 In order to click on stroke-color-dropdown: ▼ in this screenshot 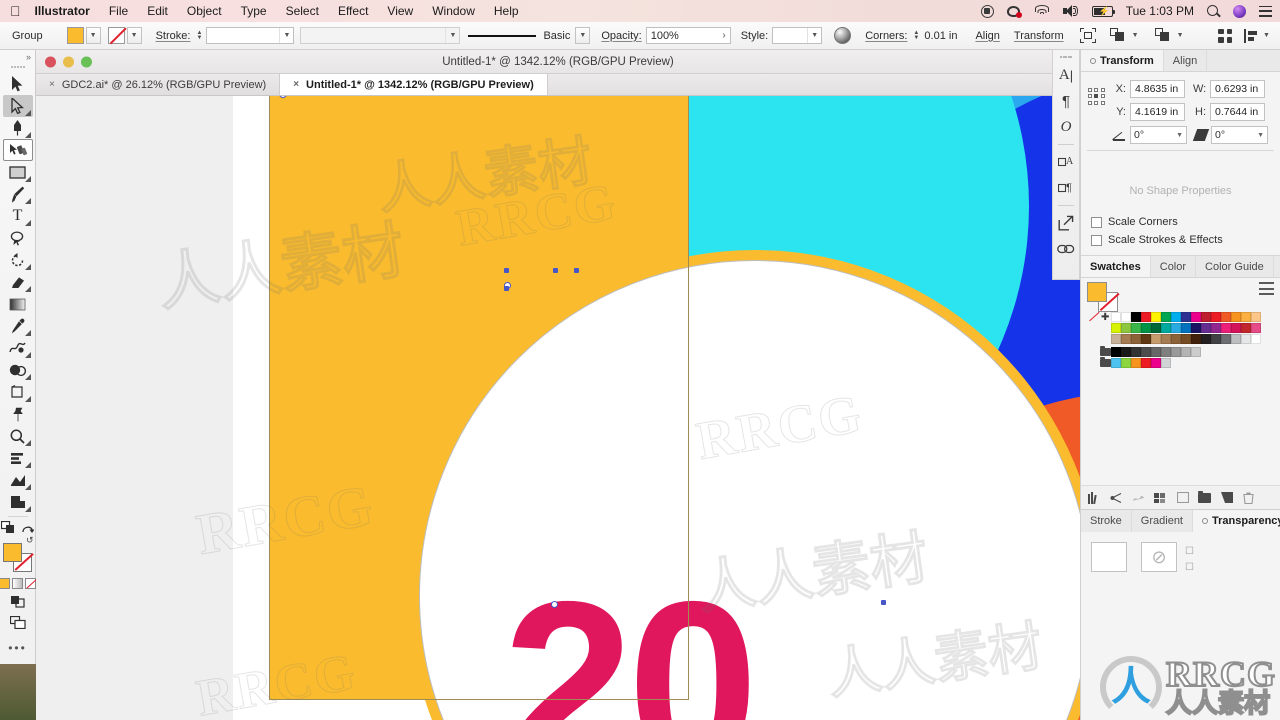, I will do `click(134, 35)`.